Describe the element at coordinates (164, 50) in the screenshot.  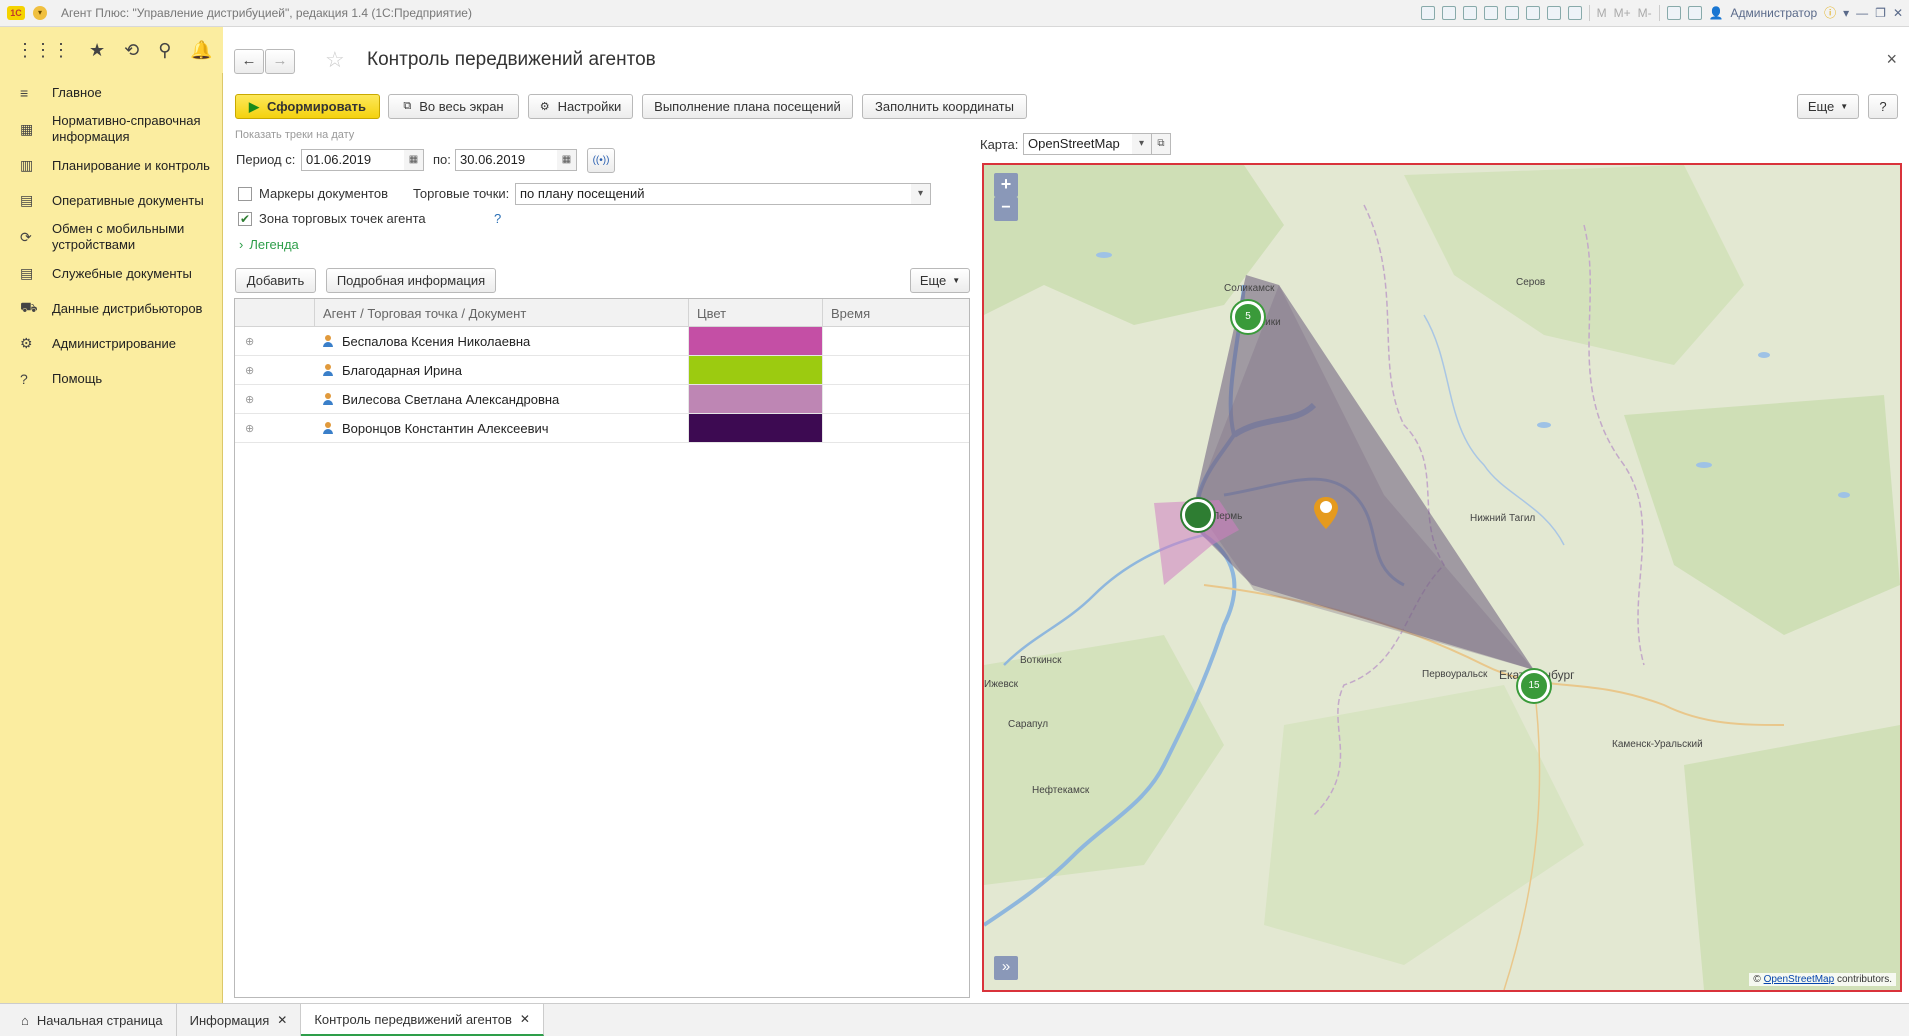
I see `search-icon: ⚲` at that location.